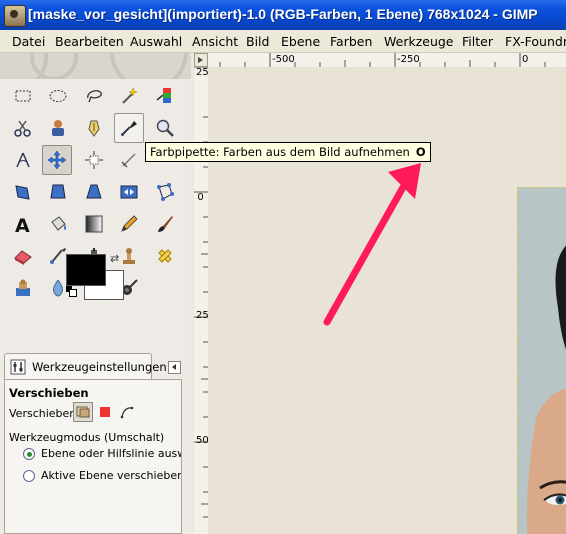 This screenshot has height=534, width=566. I want to click on align-tool, so click(94, 160).